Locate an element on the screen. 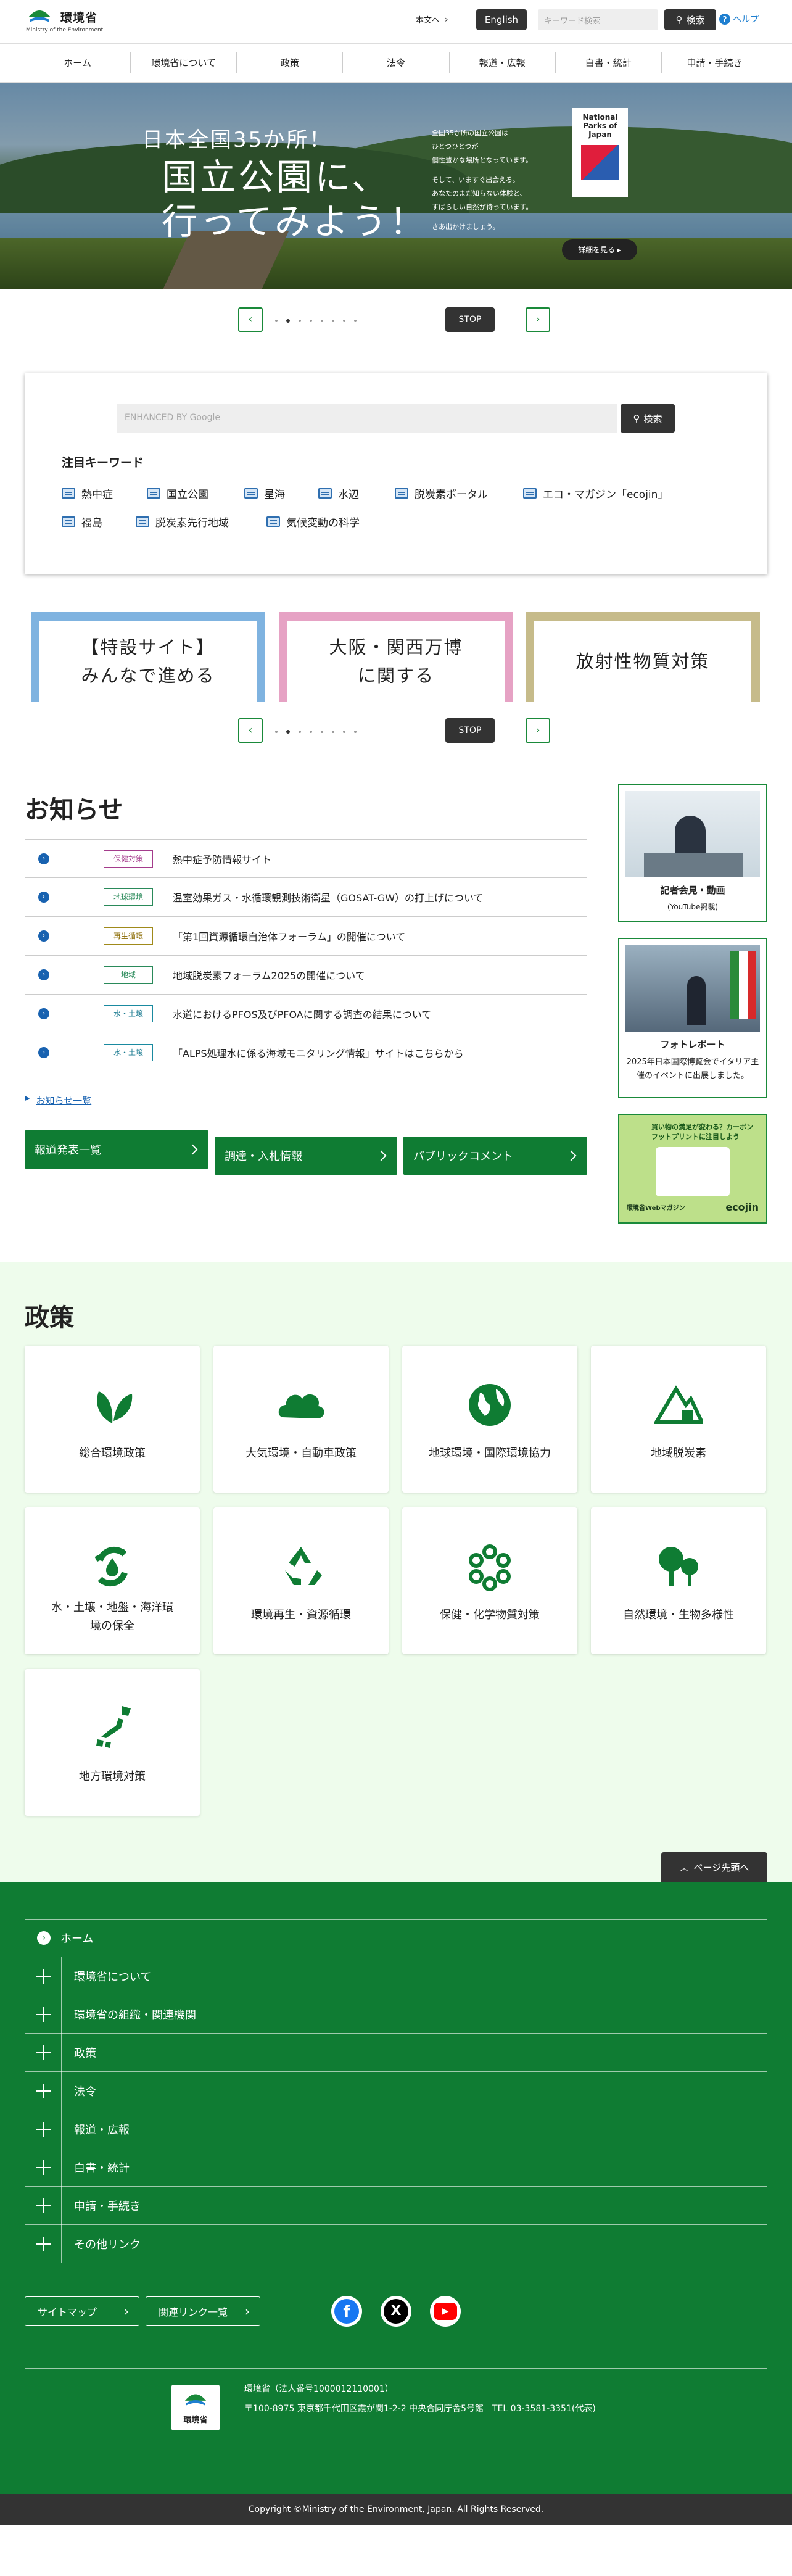  banner-stop-button: STOP is located at coordinates (470, 730).